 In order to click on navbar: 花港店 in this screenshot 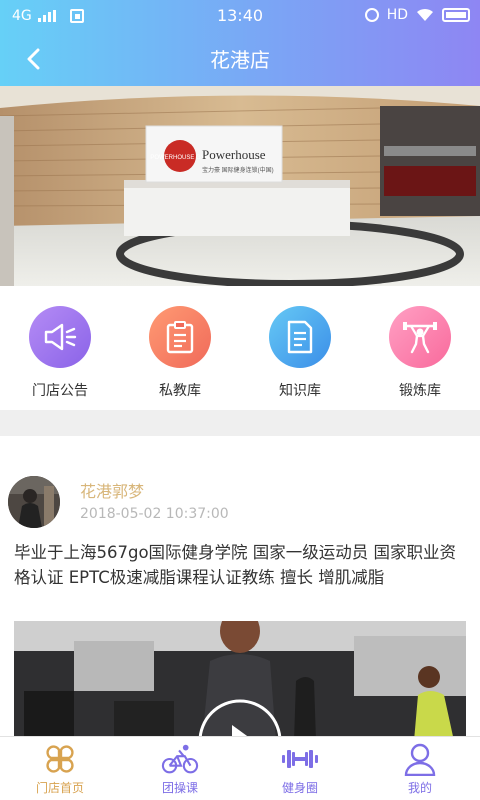, I will do `click(240, 59)`.